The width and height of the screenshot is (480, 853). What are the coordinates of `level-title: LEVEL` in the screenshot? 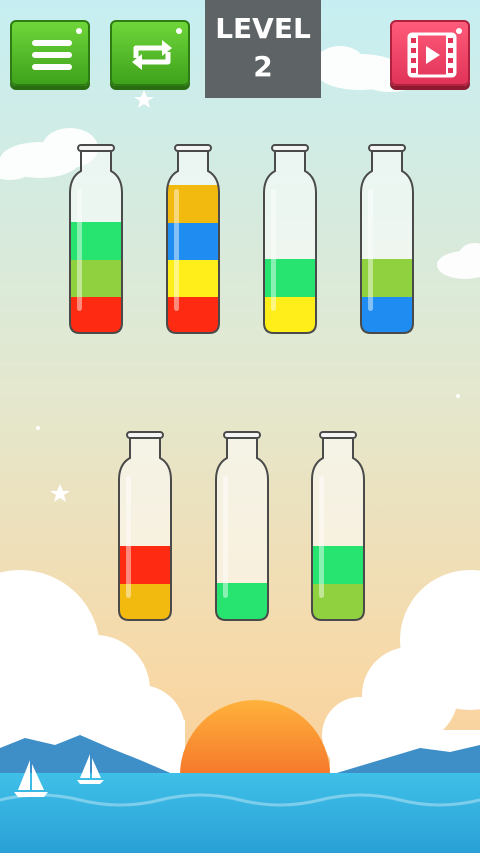 It's located at (263, 28).